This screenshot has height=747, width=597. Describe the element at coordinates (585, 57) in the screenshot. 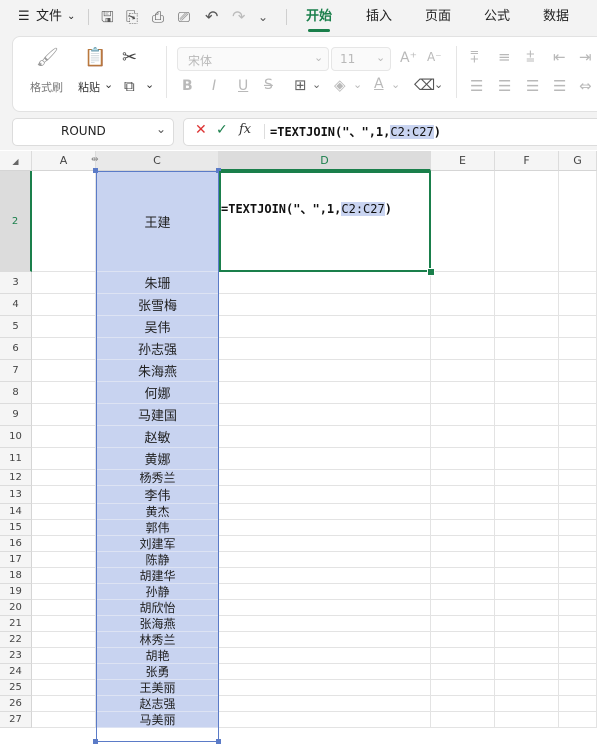

I see `indent-increase-icon: ⇥` at that location.